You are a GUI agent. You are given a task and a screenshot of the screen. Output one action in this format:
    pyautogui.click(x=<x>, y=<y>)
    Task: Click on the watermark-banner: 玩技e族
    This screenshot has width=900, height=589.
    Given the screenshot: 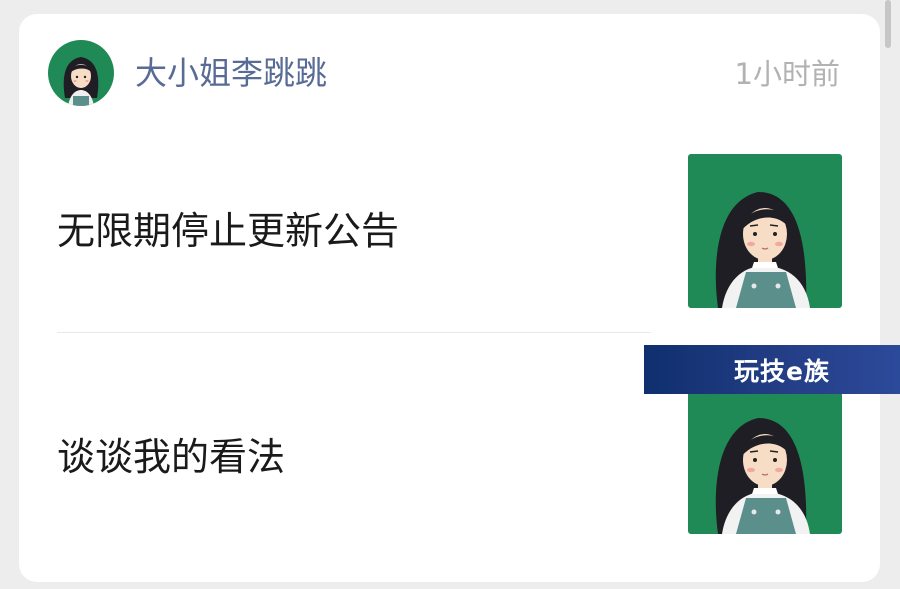 What is the action you would take?
    pyautogui.click(x=772, y=369)
    